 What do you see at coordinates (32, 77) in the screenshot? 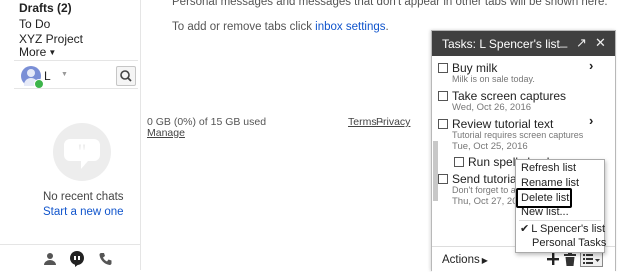
I see `avatar` at bounding box center [32, 77].